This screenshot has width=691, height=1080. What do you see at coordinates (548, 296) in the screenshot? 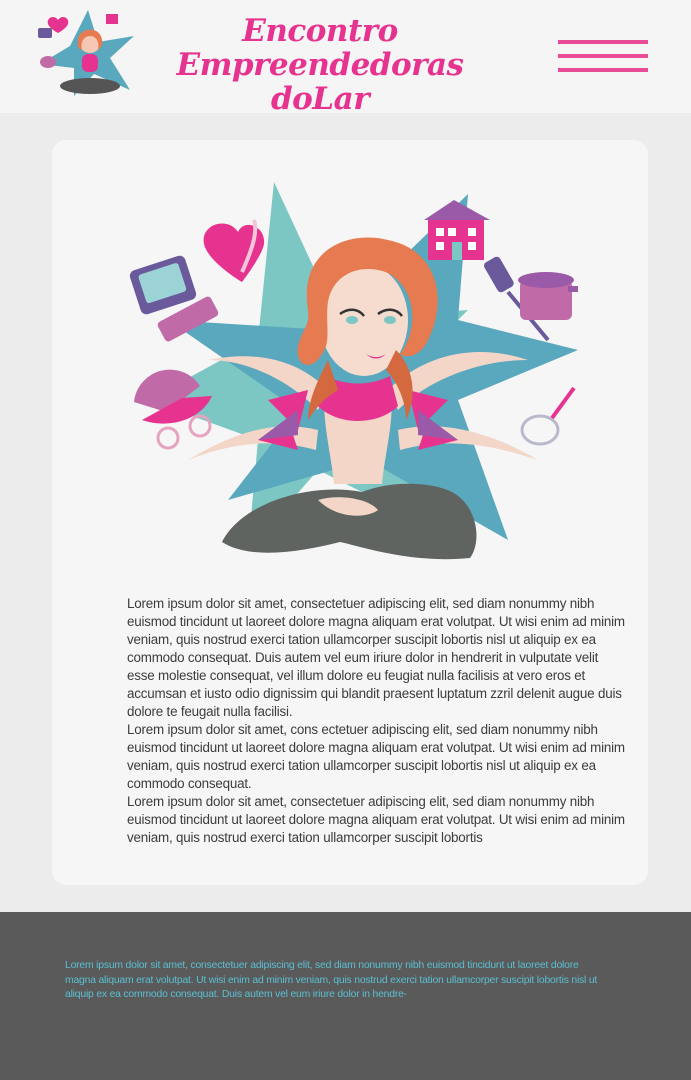
I see `cooking-pot-icon` at bounding box center [548, 296].